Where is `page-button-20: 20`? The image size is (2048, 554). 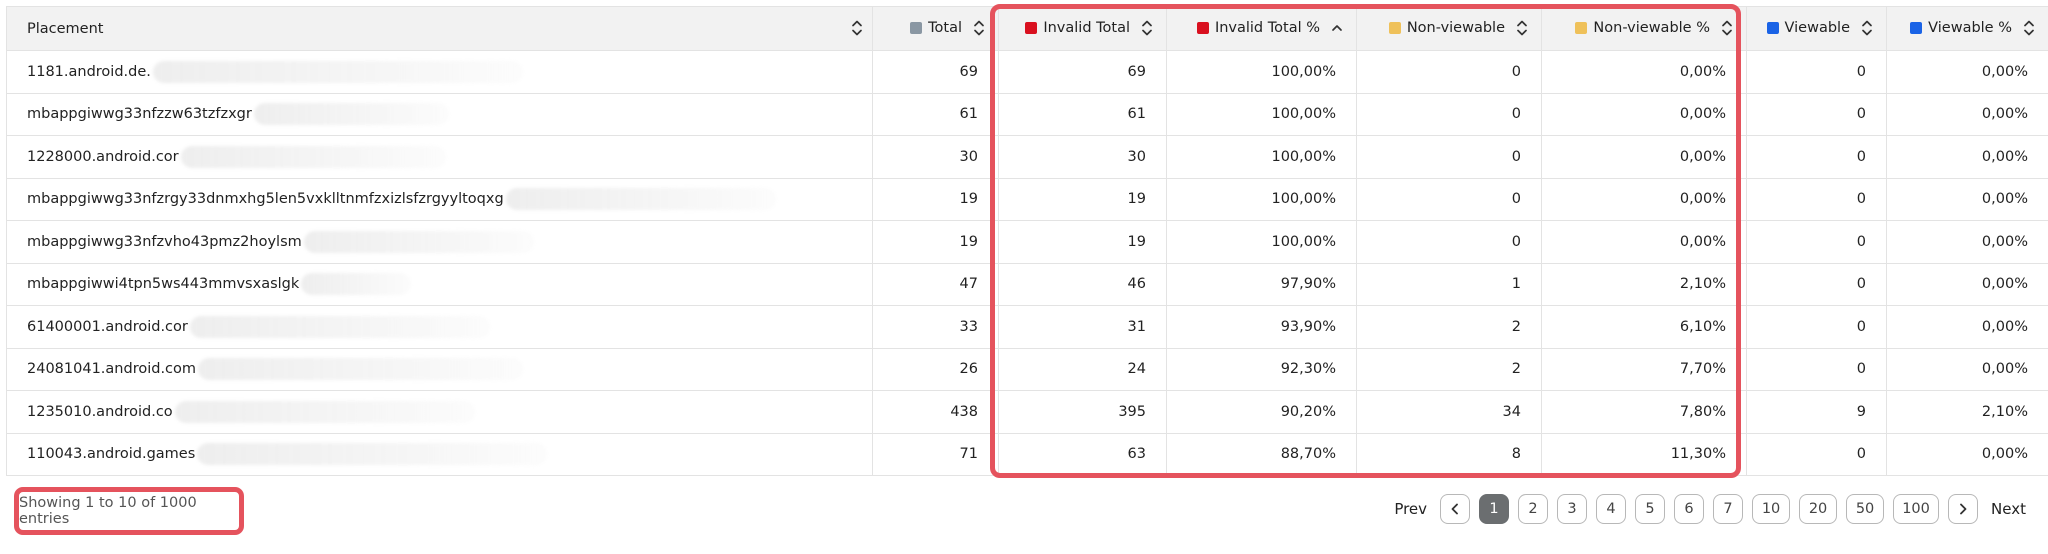 page-button-20: 20 is located at coordinates (1818, 509).